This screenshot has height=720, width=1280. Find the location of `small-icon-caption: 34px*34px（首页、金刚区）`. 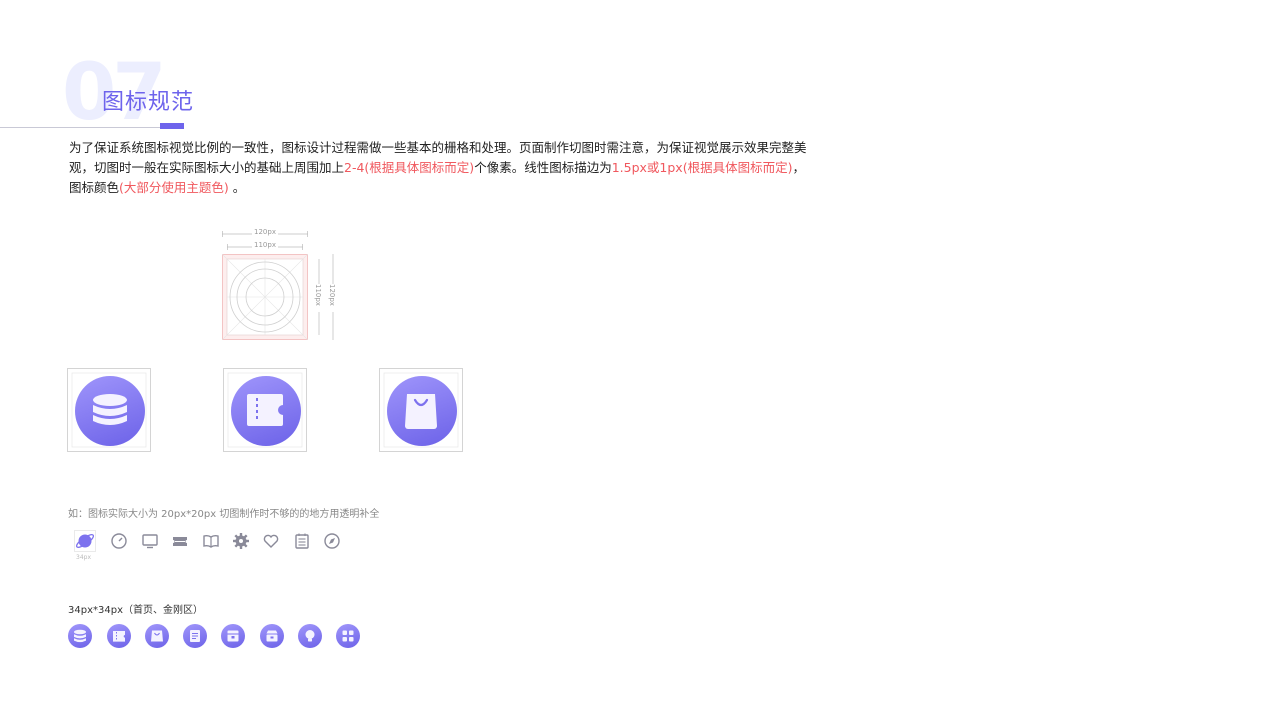

small-icon-caption: 34px*34px（首页、金刚区） is located at coordinates (135, 610).